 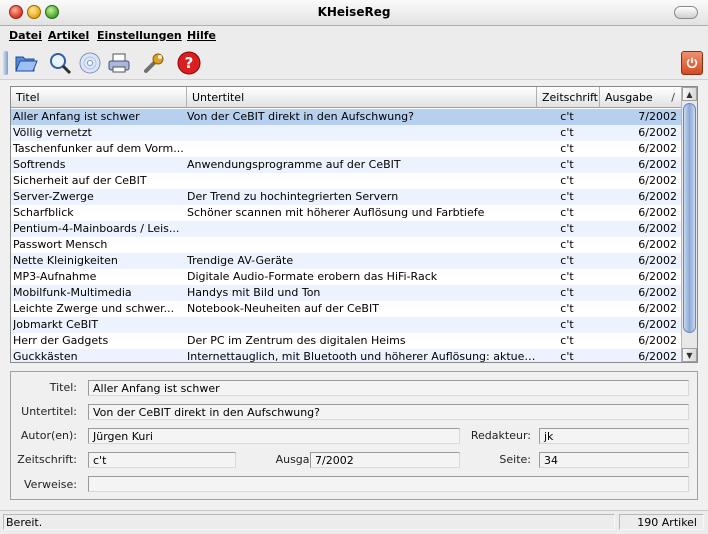 What do you see at coordinates (39, 164) in the screenshot?
I see `cell-title: Softrends` at bounding box center [39, 164].